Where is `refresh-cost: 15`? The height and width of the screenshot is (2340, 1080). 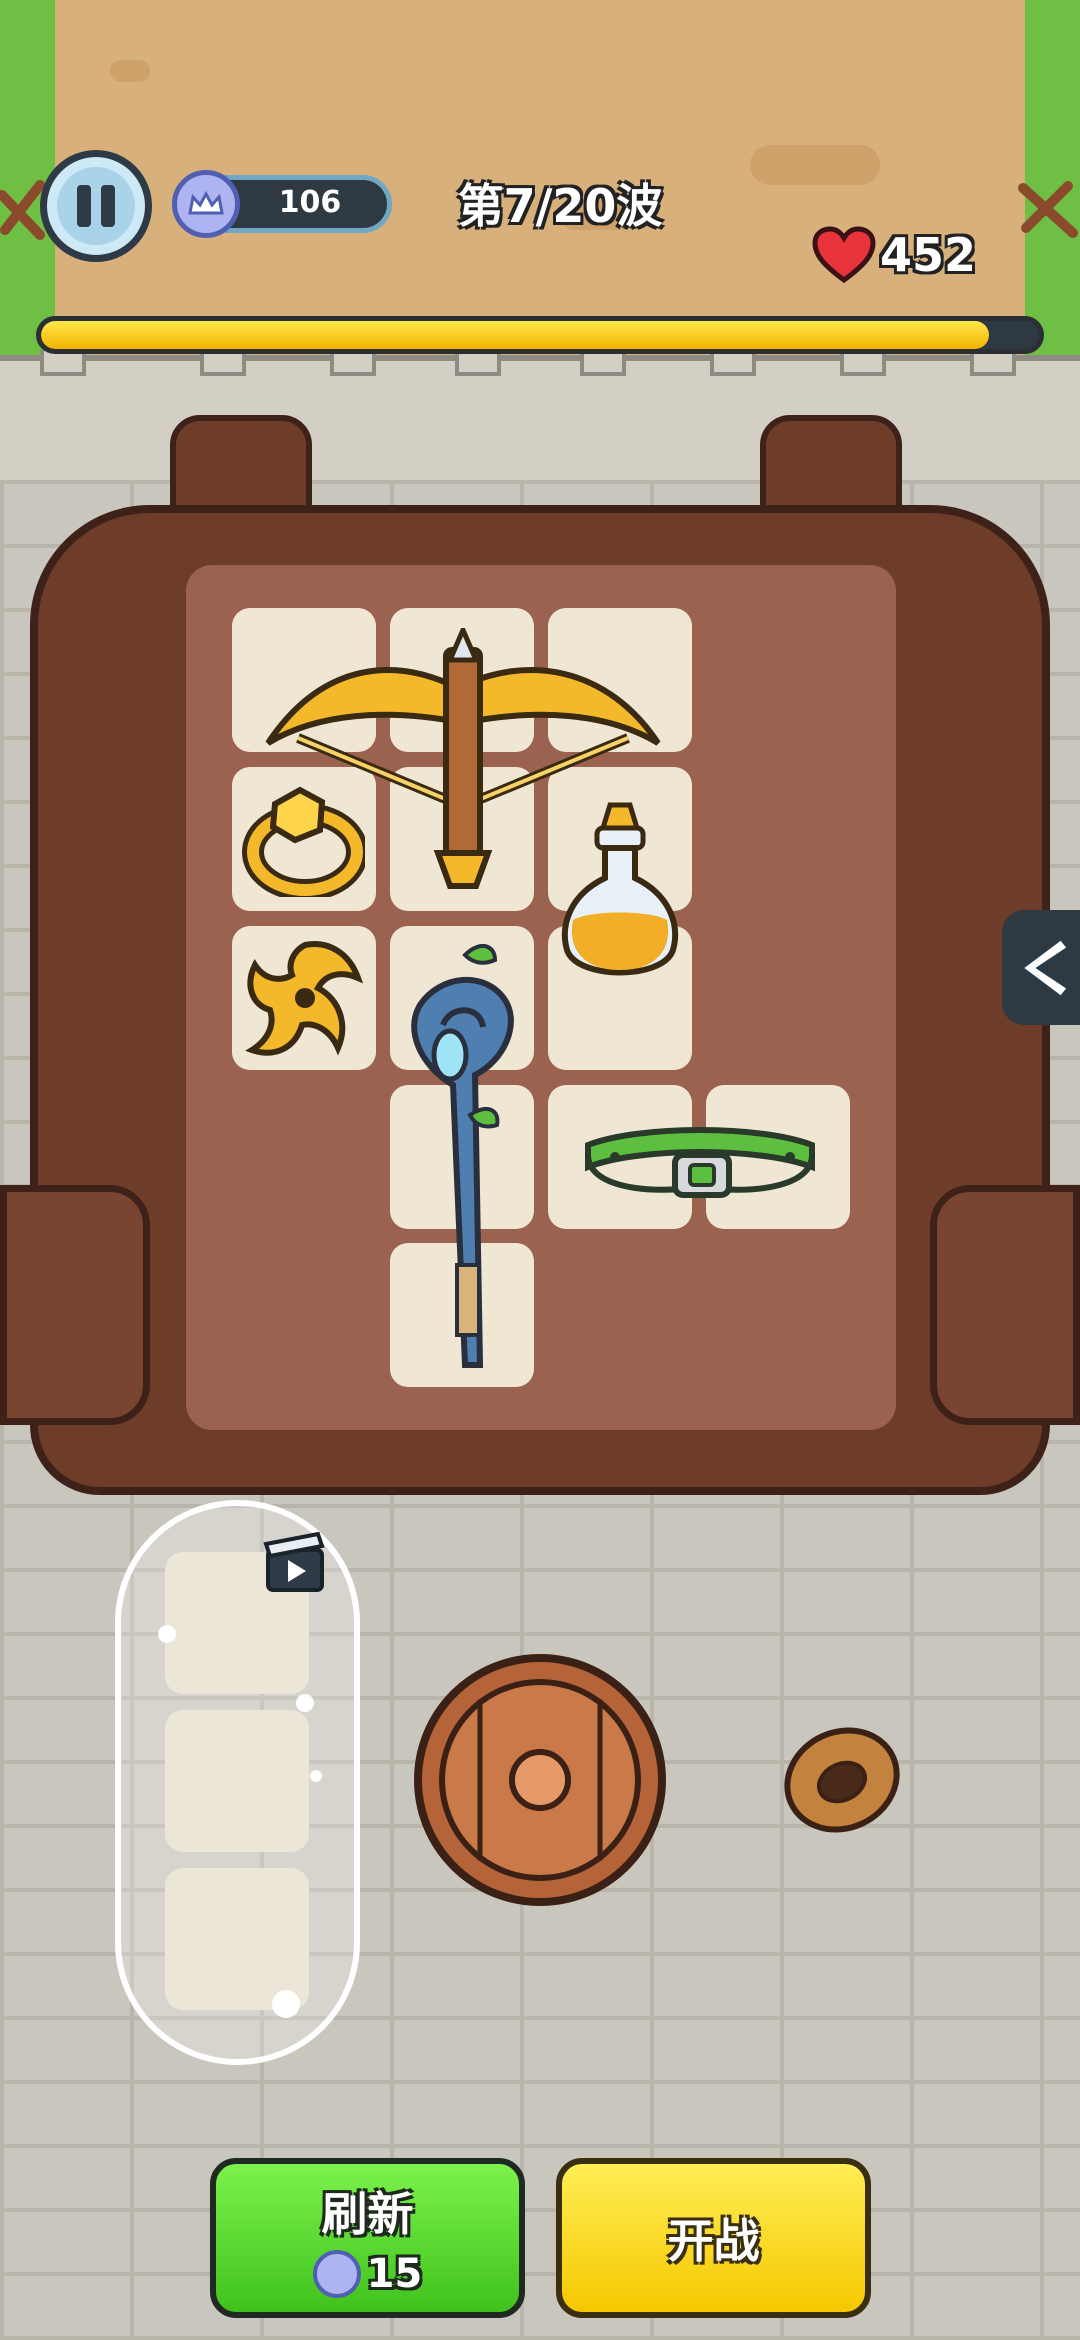 refresh-cost: 15 is located at coordinates (367, 2274).